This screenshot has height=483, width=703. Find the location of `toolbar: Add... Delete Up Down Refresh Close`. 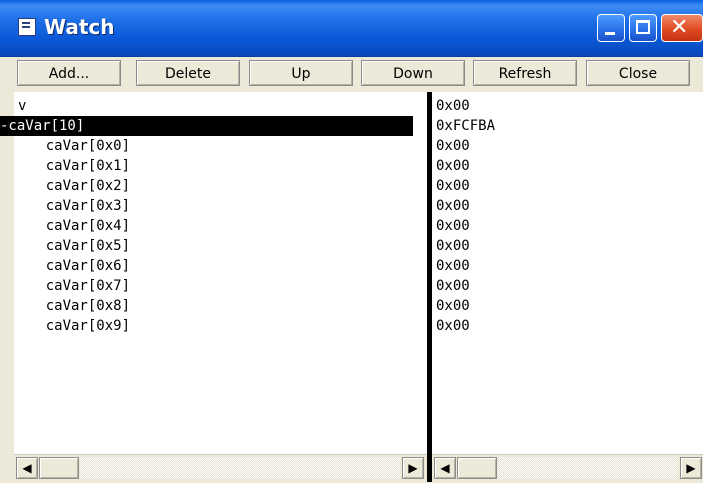

toolbar: Add... Delete Up Down Refresh Close is located at coordinates (354, 73).